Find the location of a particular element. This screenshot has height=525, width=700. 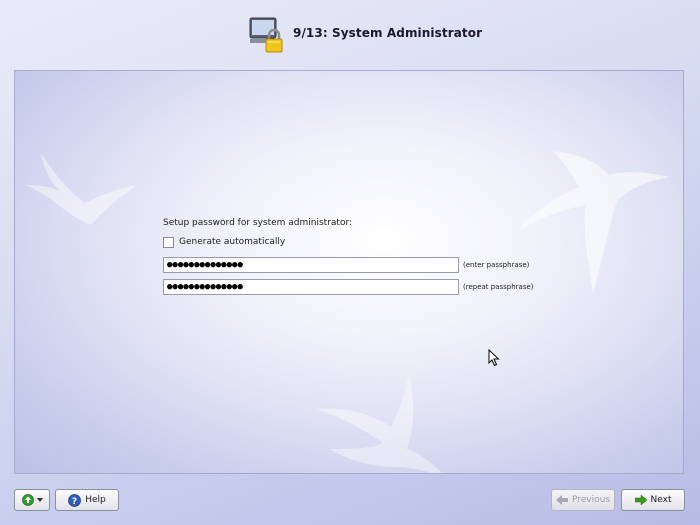

next-button: Next is located at coordinates (653, 500).